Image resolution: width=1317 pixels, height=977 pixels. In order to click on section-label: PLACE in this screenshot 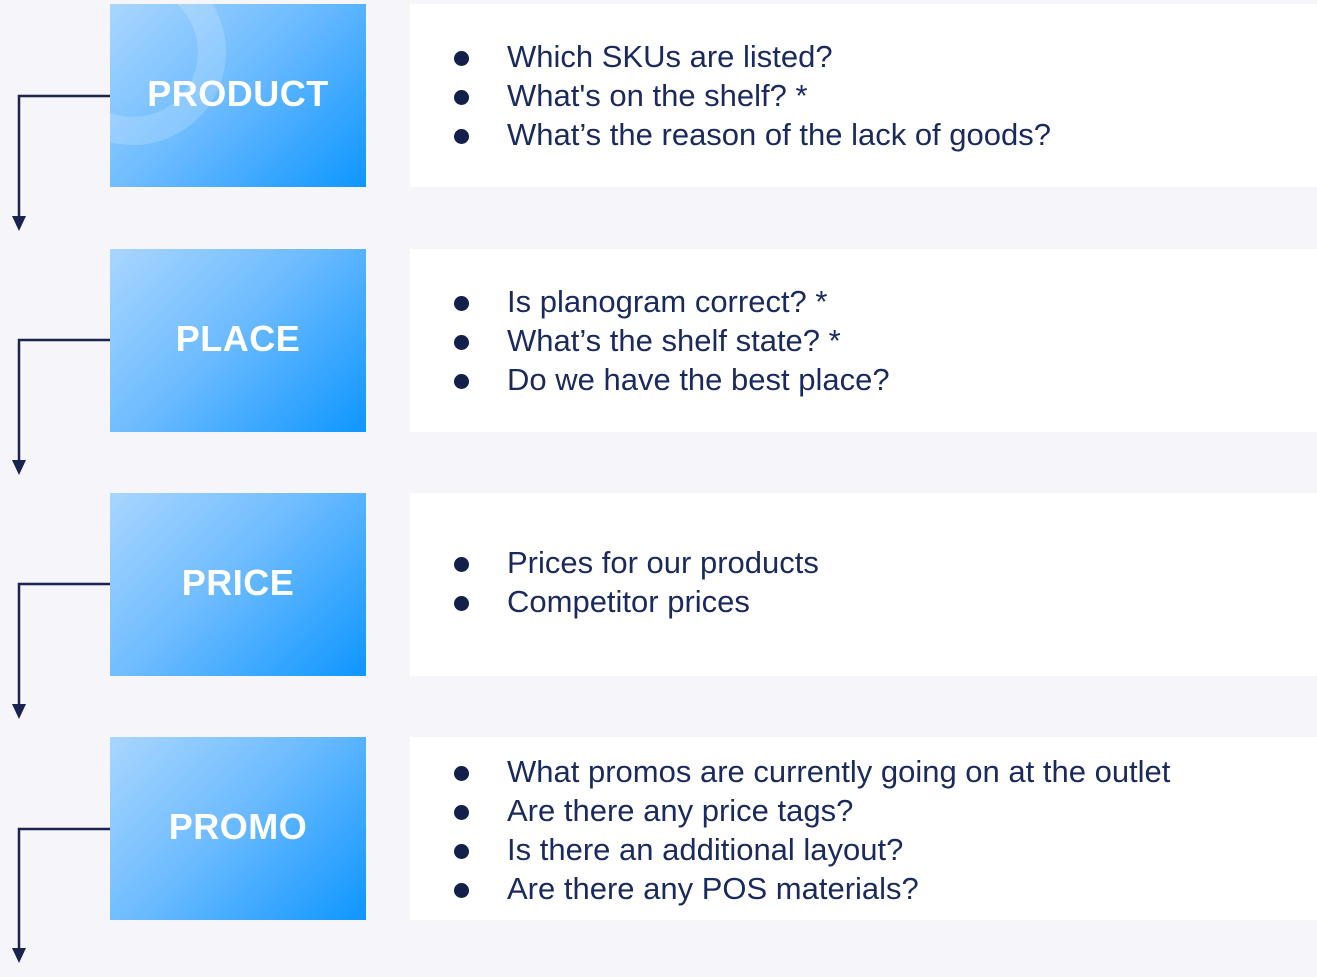, I will do `click(238, 338)`.